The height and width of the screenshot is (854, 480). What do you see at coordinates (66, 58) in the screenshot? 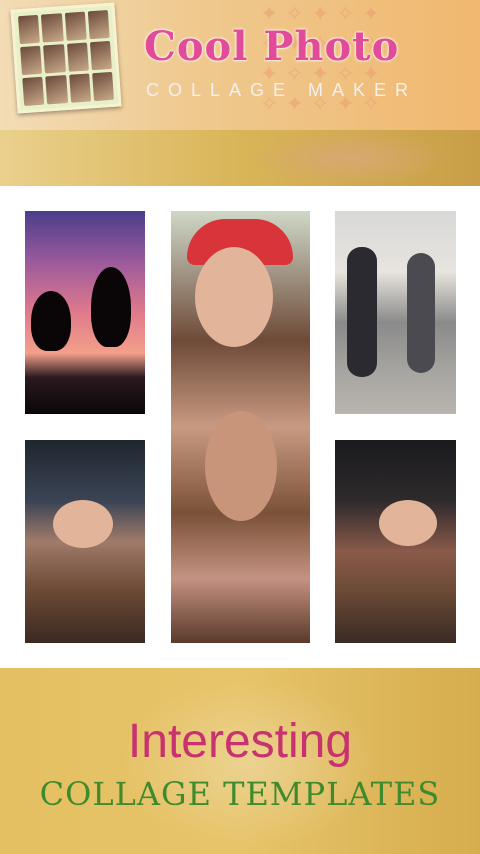
I see `app-logo-collage-icon` at bounding box center [66, 58].